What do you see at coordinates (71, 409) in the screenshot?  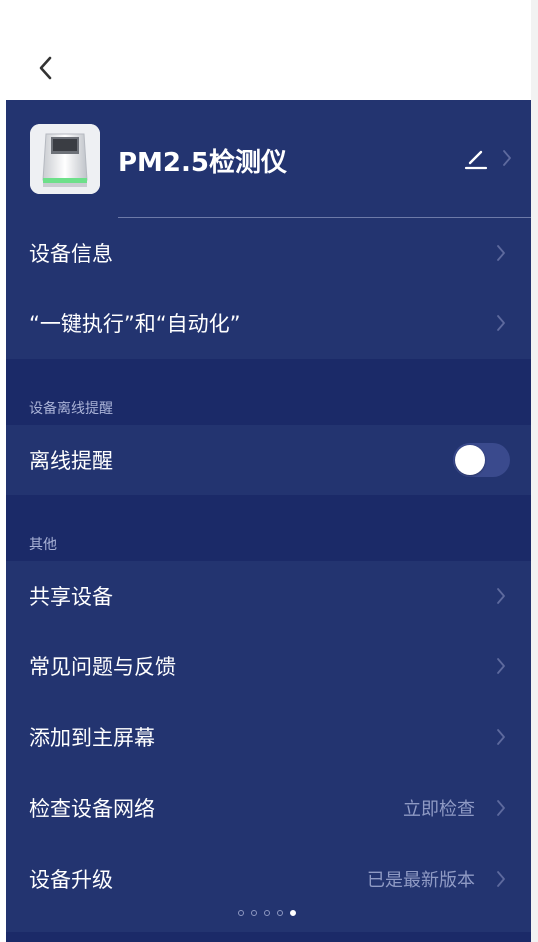 I see `section-title: 设备离线提醒` at bounding box center [71, 409].